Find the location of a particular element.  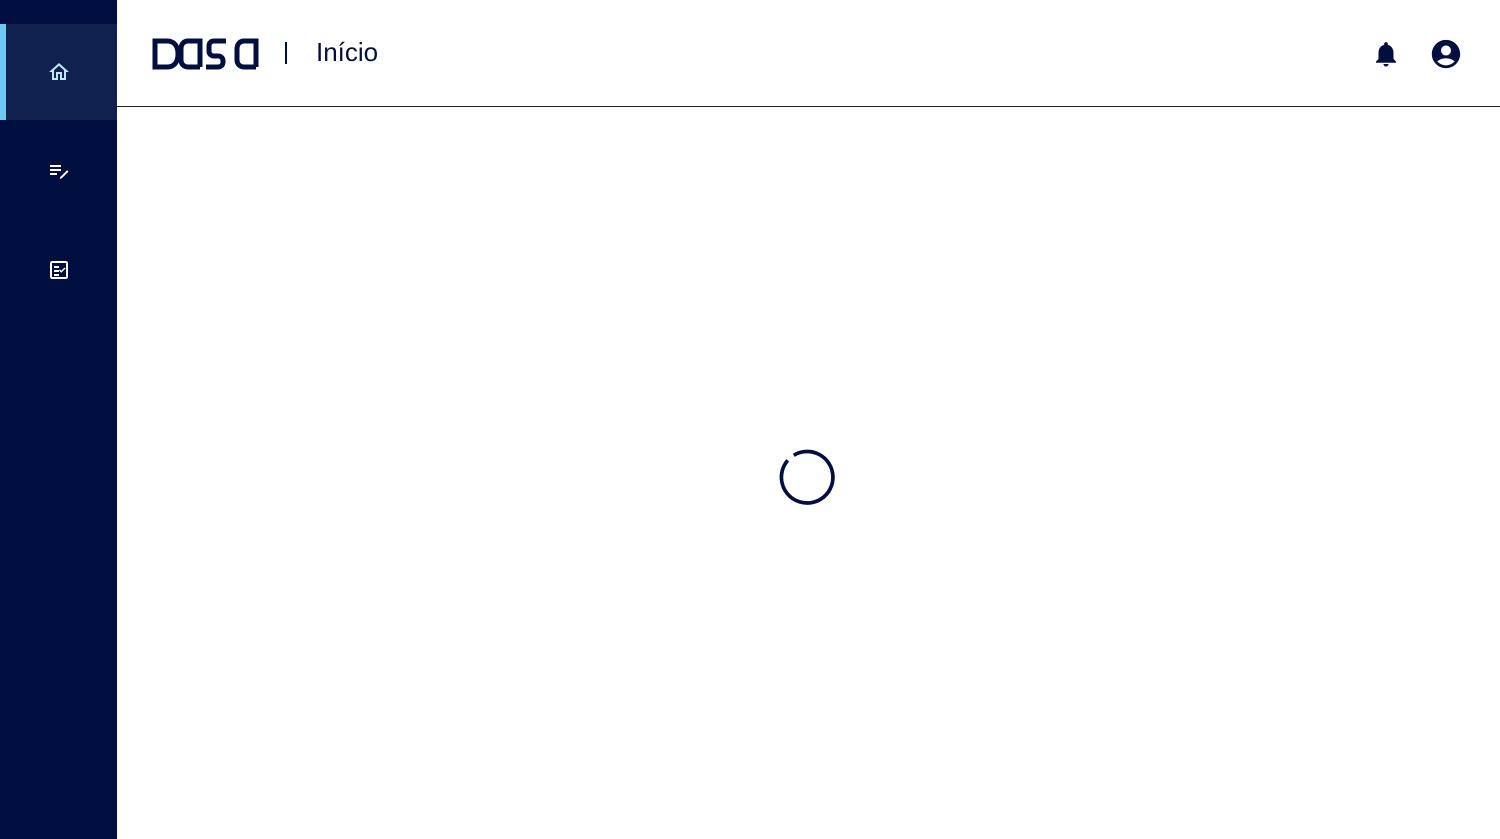

sidebar-item-edit is located at coordinates (58, 171).